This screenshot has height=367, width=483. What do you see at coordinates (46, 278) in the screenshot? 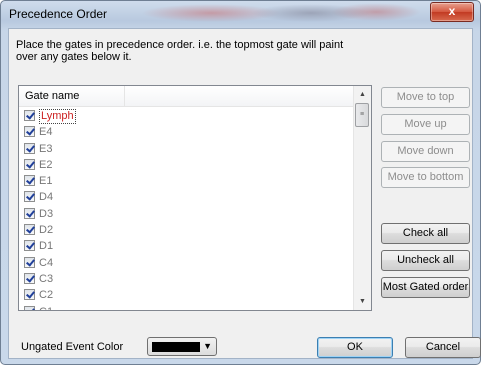
I see `gate-label: C3` at bounding box center [46, 278].